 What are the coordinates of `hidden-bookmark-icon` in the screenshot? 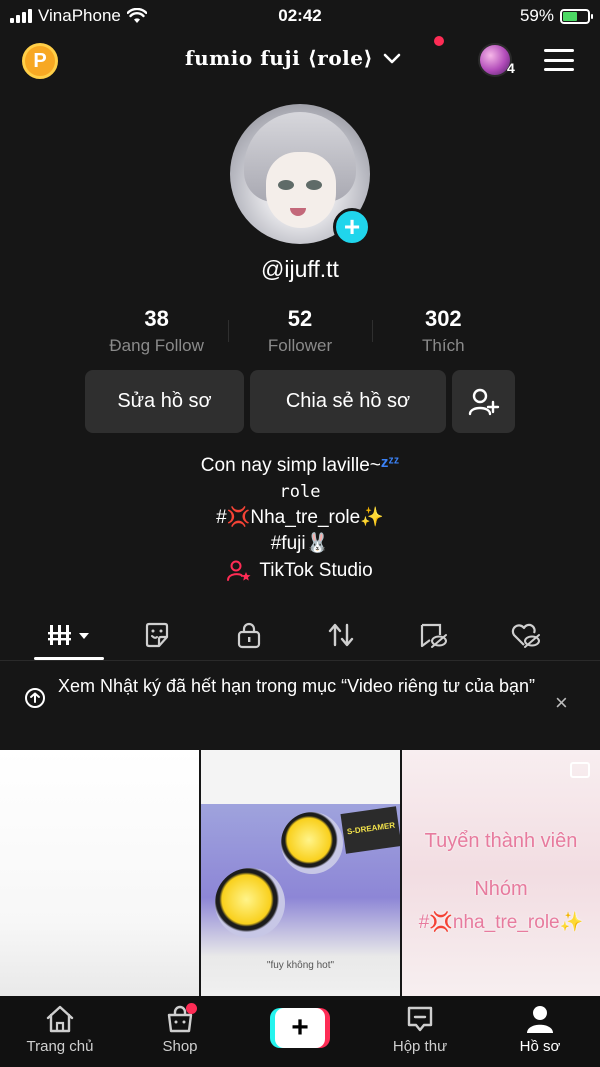 It's located at (433, 635).